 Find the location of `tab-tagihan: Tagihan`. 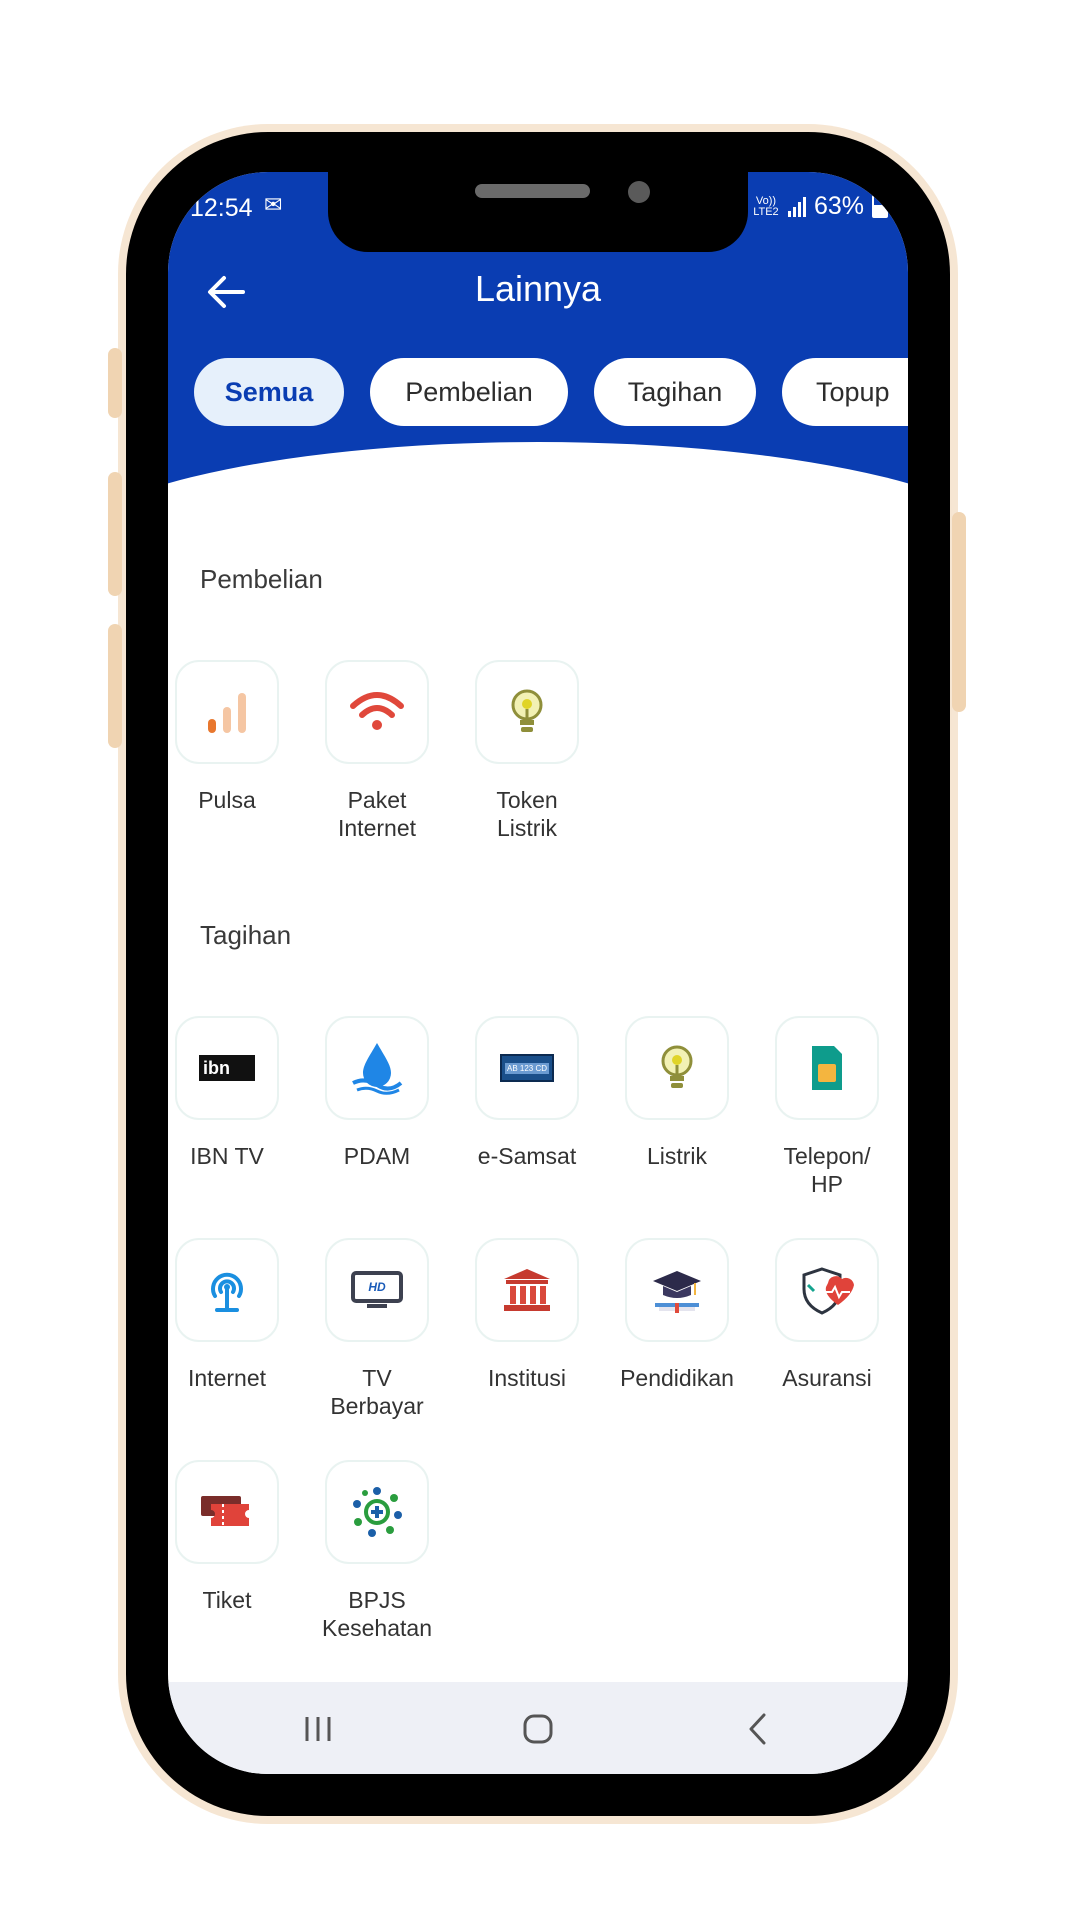

tab-tagihan: Tagihan is located at coordinates (675, 392).